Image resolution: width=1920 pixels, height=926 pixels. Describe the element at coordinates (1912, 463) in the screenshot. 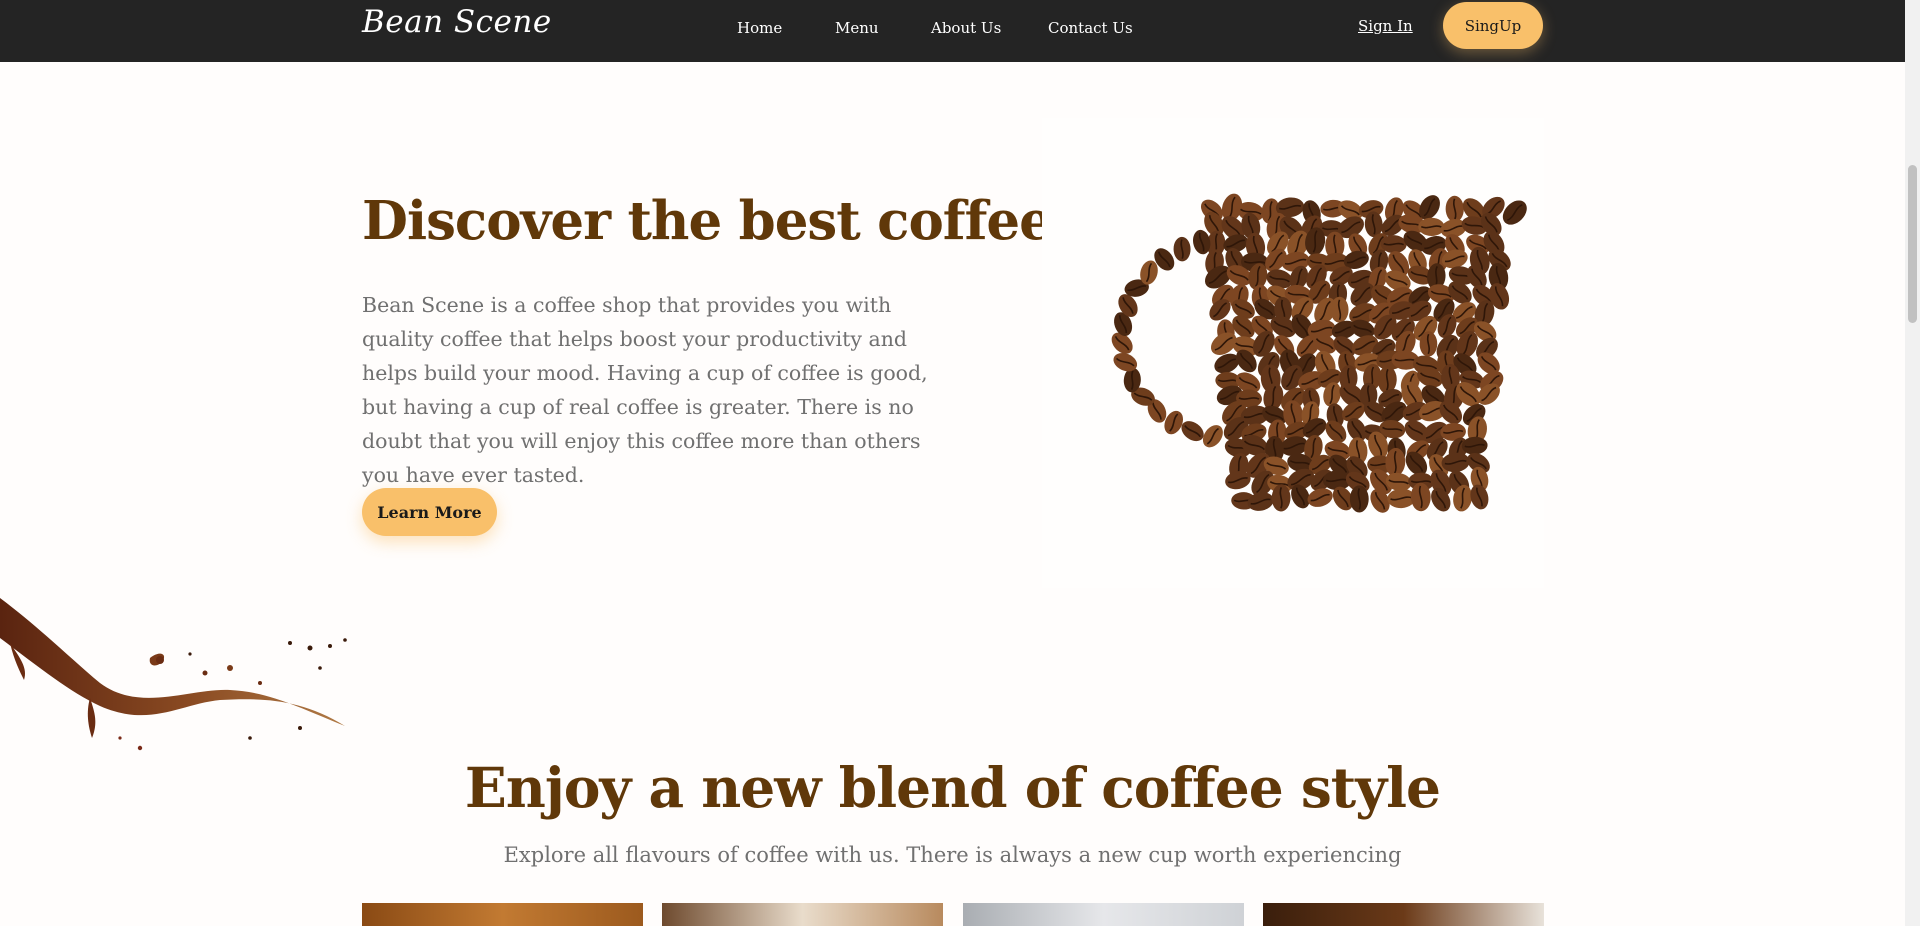

I see `page-scrollbar` at that location.